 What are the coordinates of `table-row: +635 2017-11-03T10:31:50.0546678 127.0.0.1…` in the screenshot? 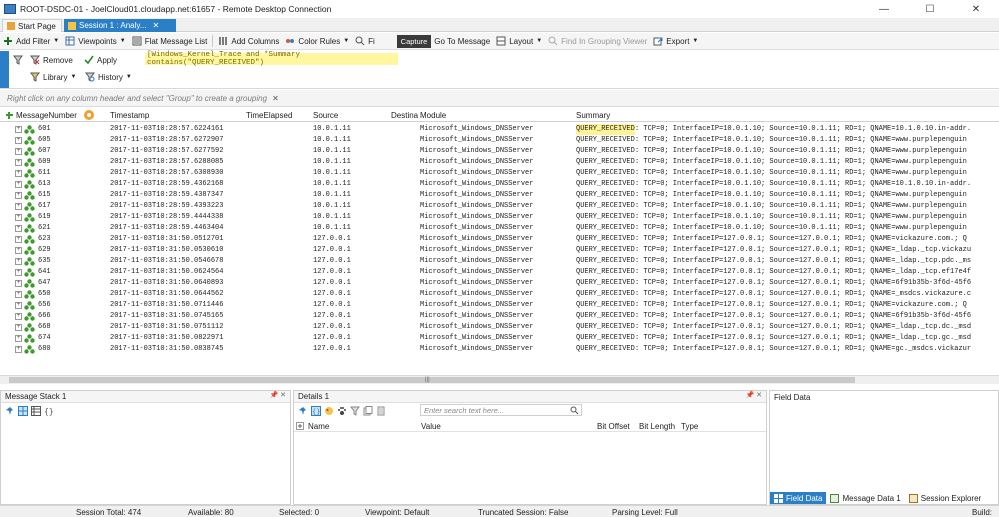 It's located at (499, 261).